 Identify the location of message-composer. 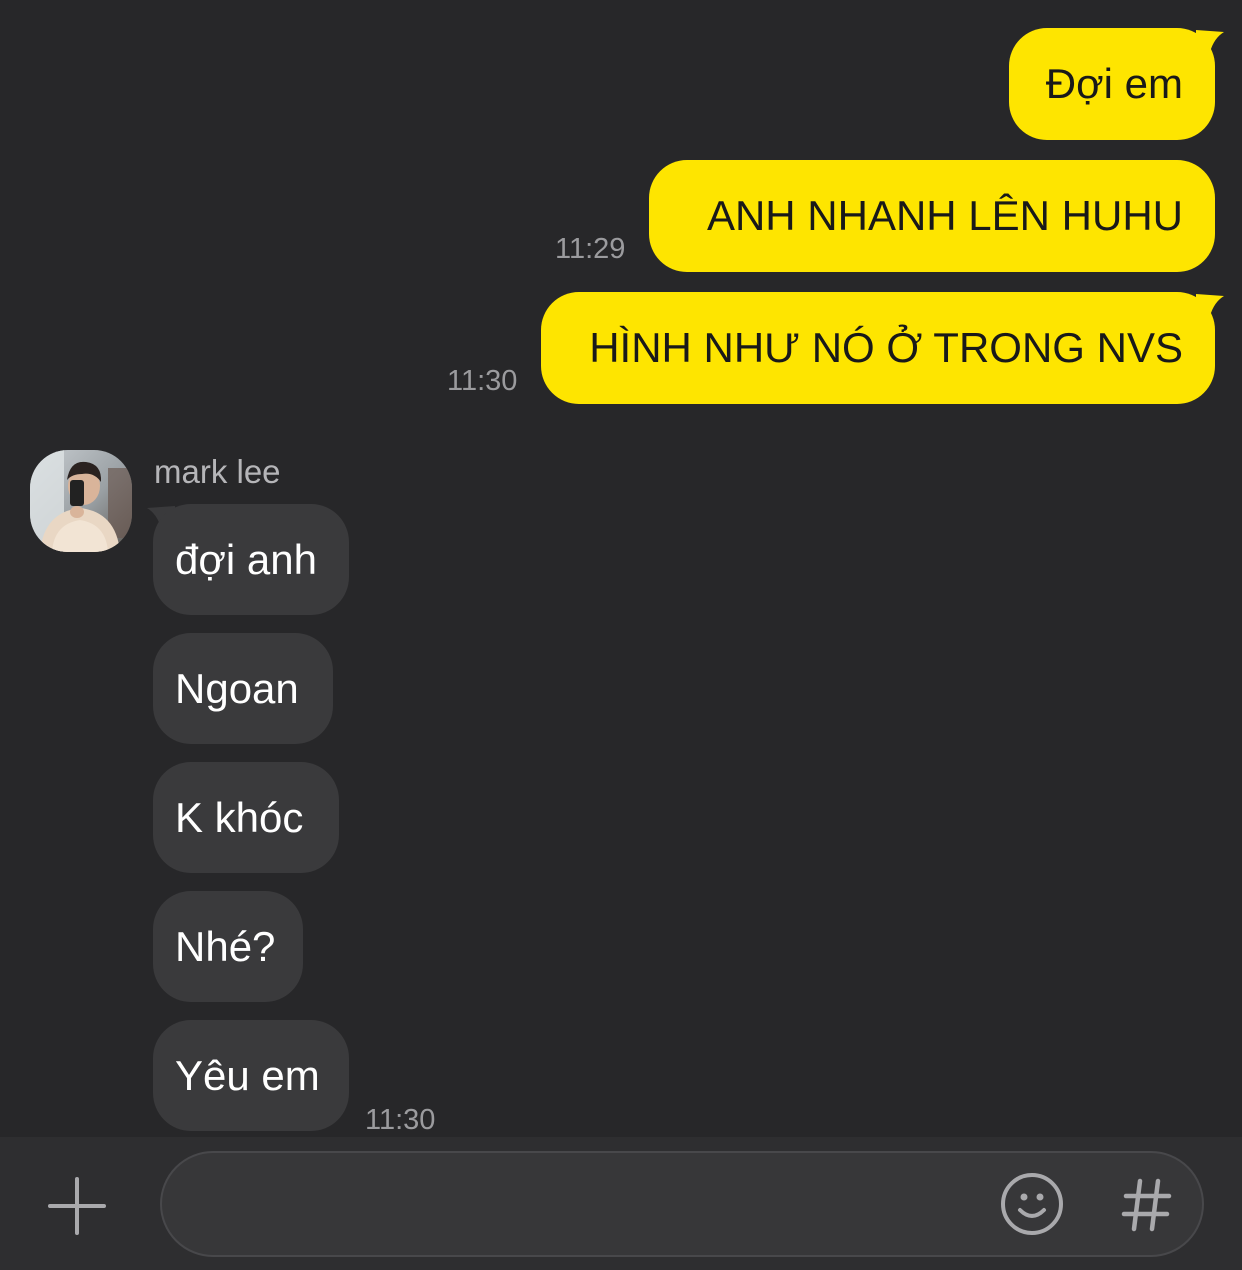
(621, 1203).